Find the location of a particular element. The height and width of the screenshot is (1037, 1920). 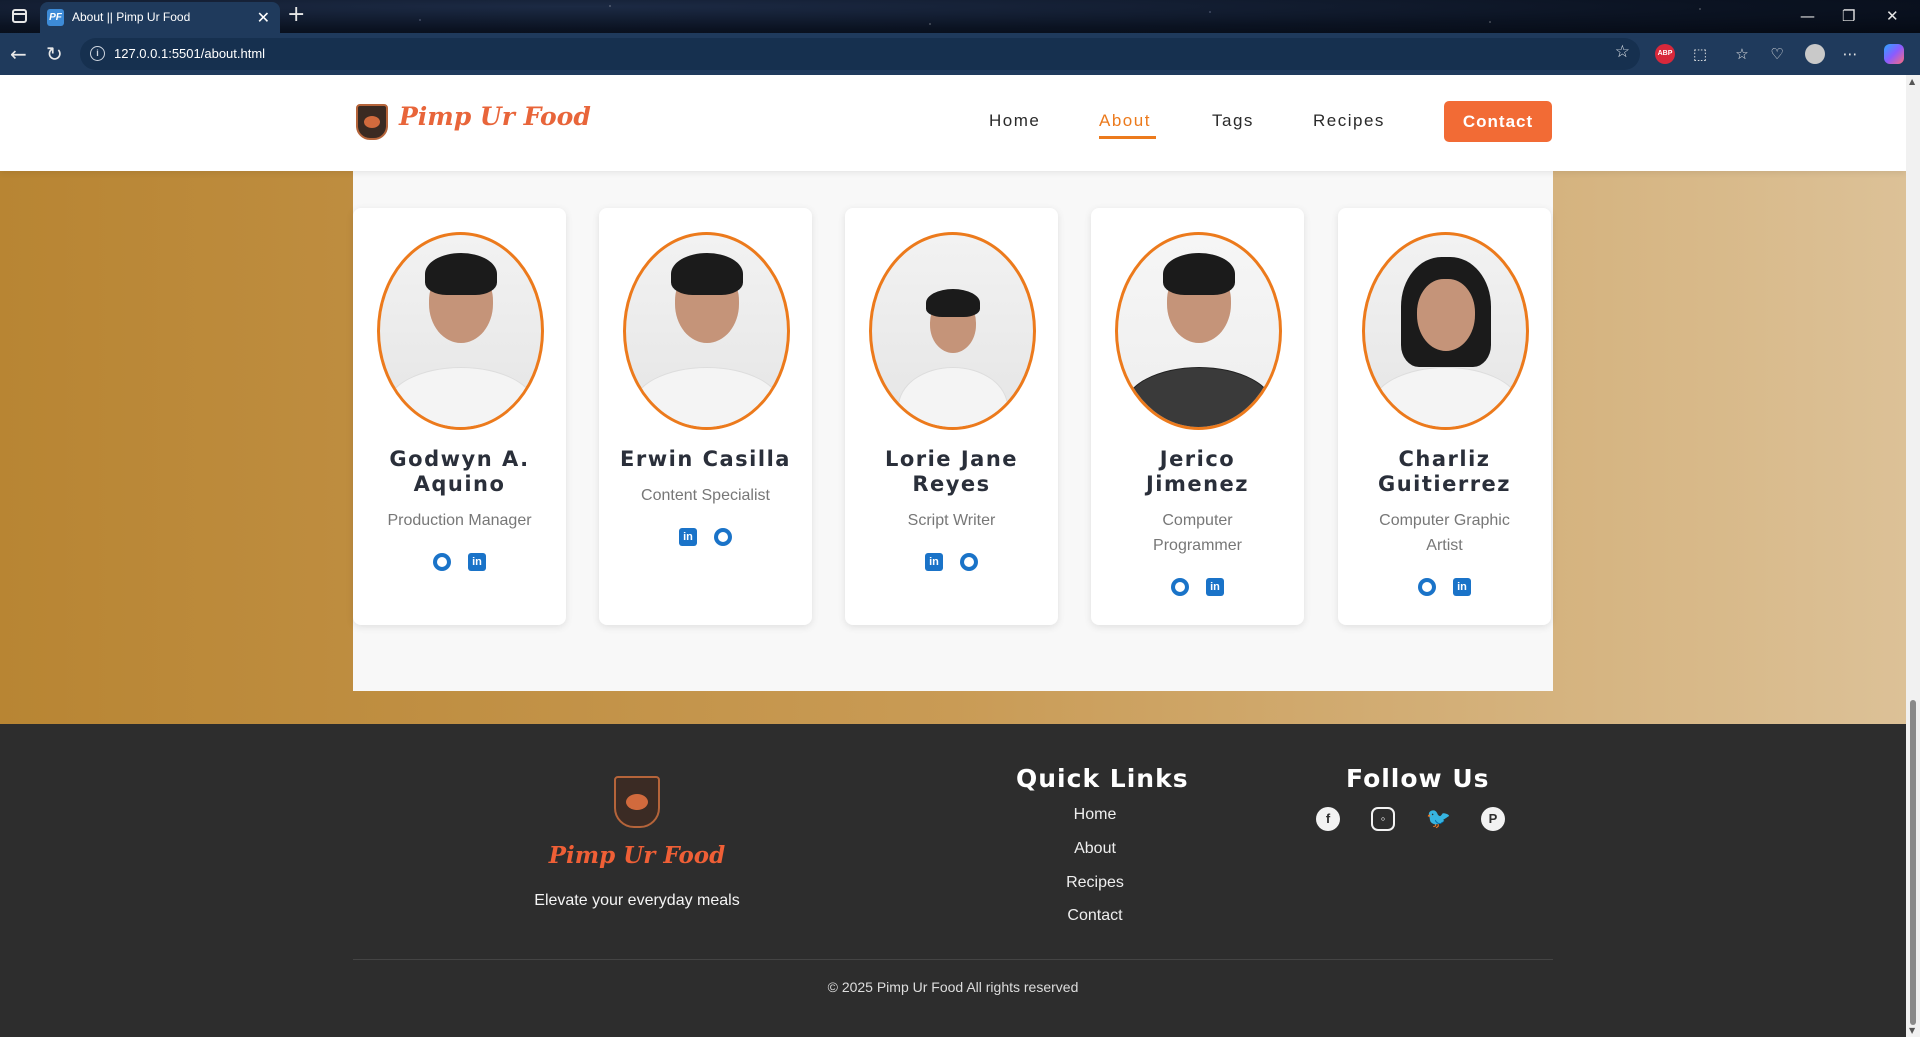

role-line: Computer is located at coordinates (1197, 520).